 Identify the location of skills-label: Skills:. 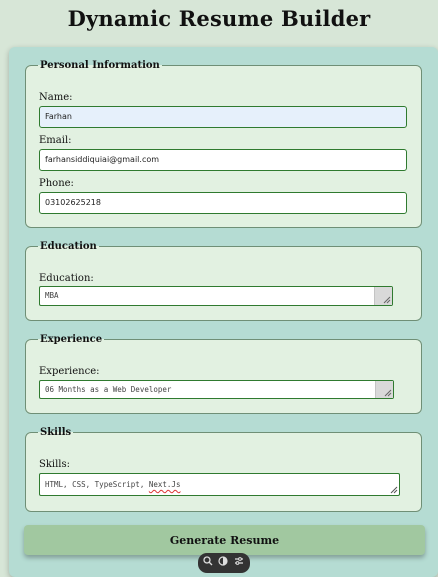
(55, 464).